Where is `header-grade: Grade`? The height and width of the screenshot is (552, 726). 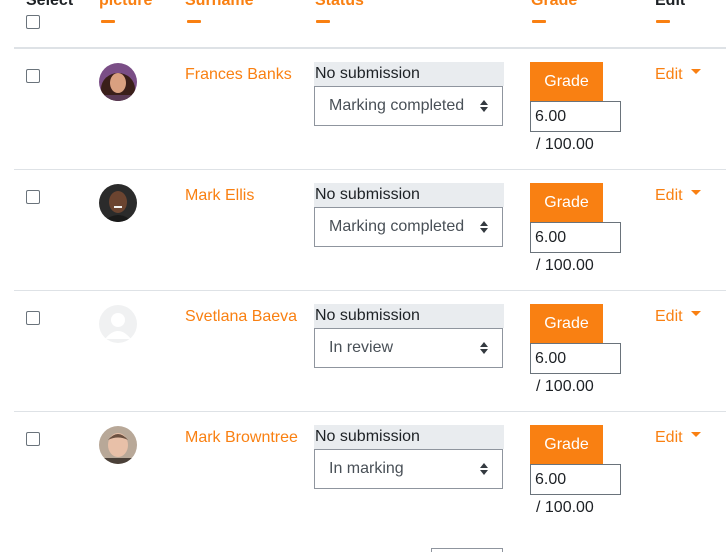 header-grade: Grade is located at coordinates (554, 5).